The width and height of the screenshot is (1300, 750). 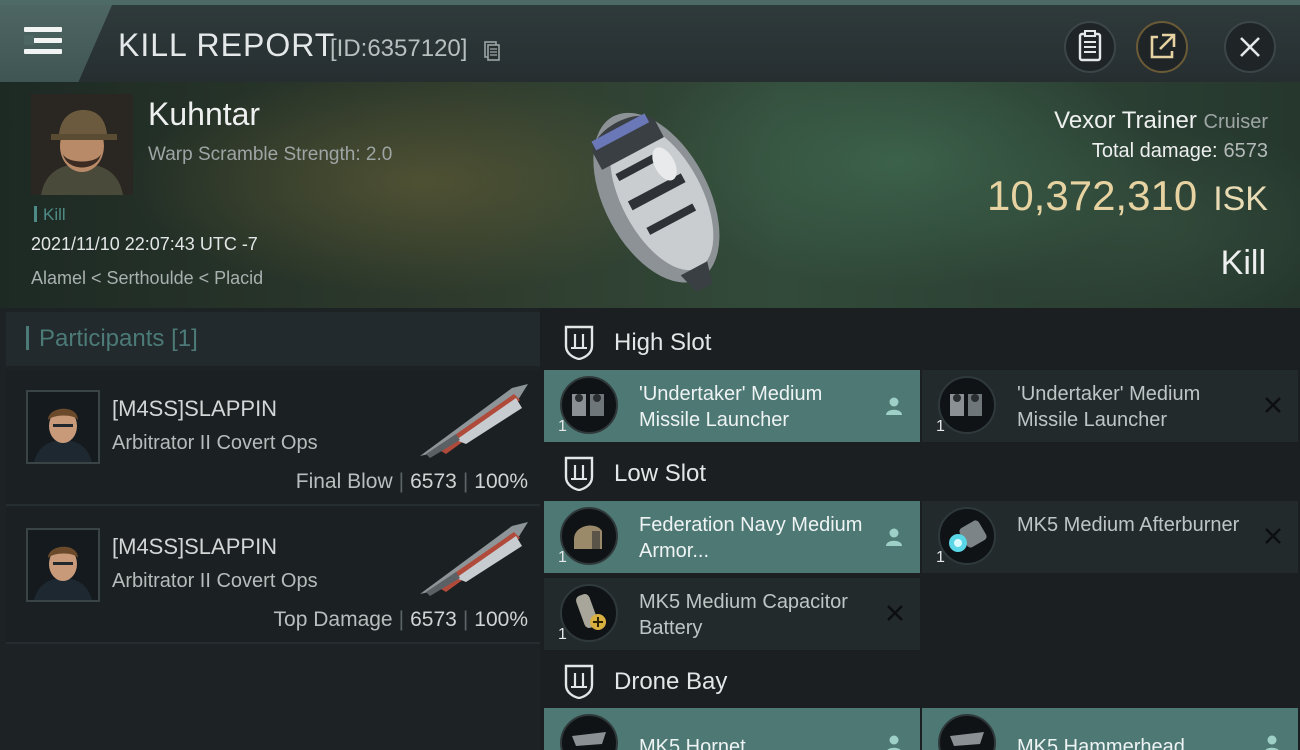 I want to click on share-button, so click(x=1162, y=47).